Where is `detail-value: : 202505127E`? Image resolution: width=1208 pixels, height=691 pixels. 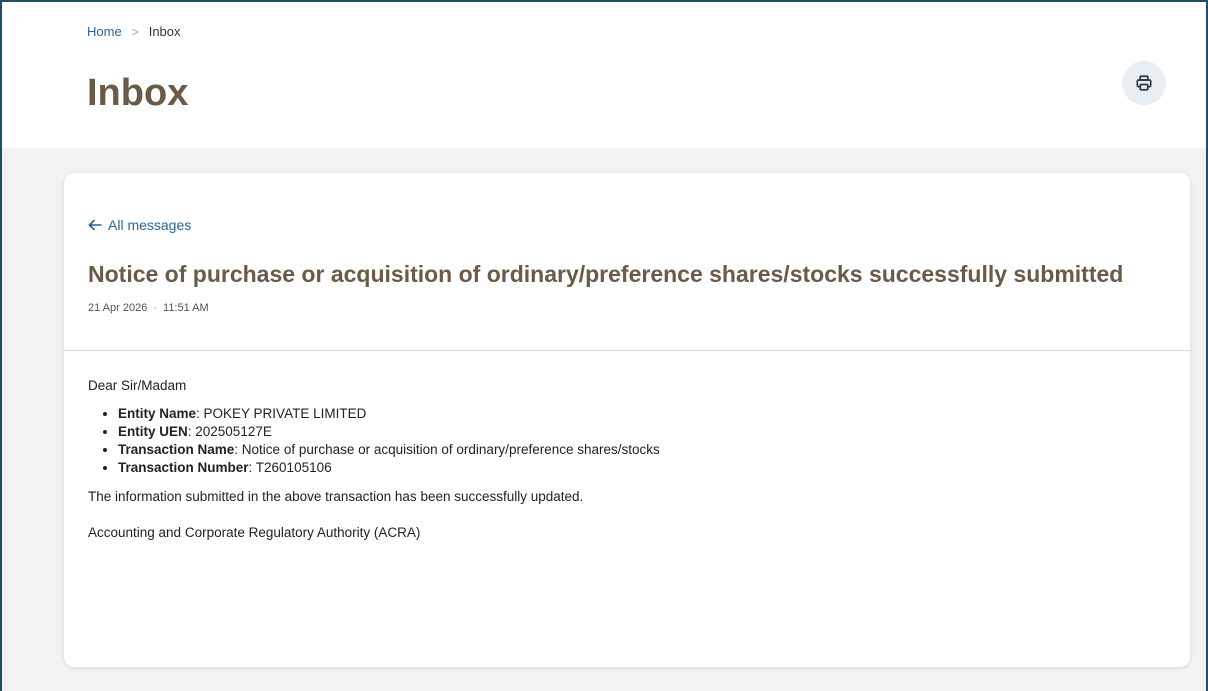 detail-value: : 202505127E is located at coordinates (229, 431).